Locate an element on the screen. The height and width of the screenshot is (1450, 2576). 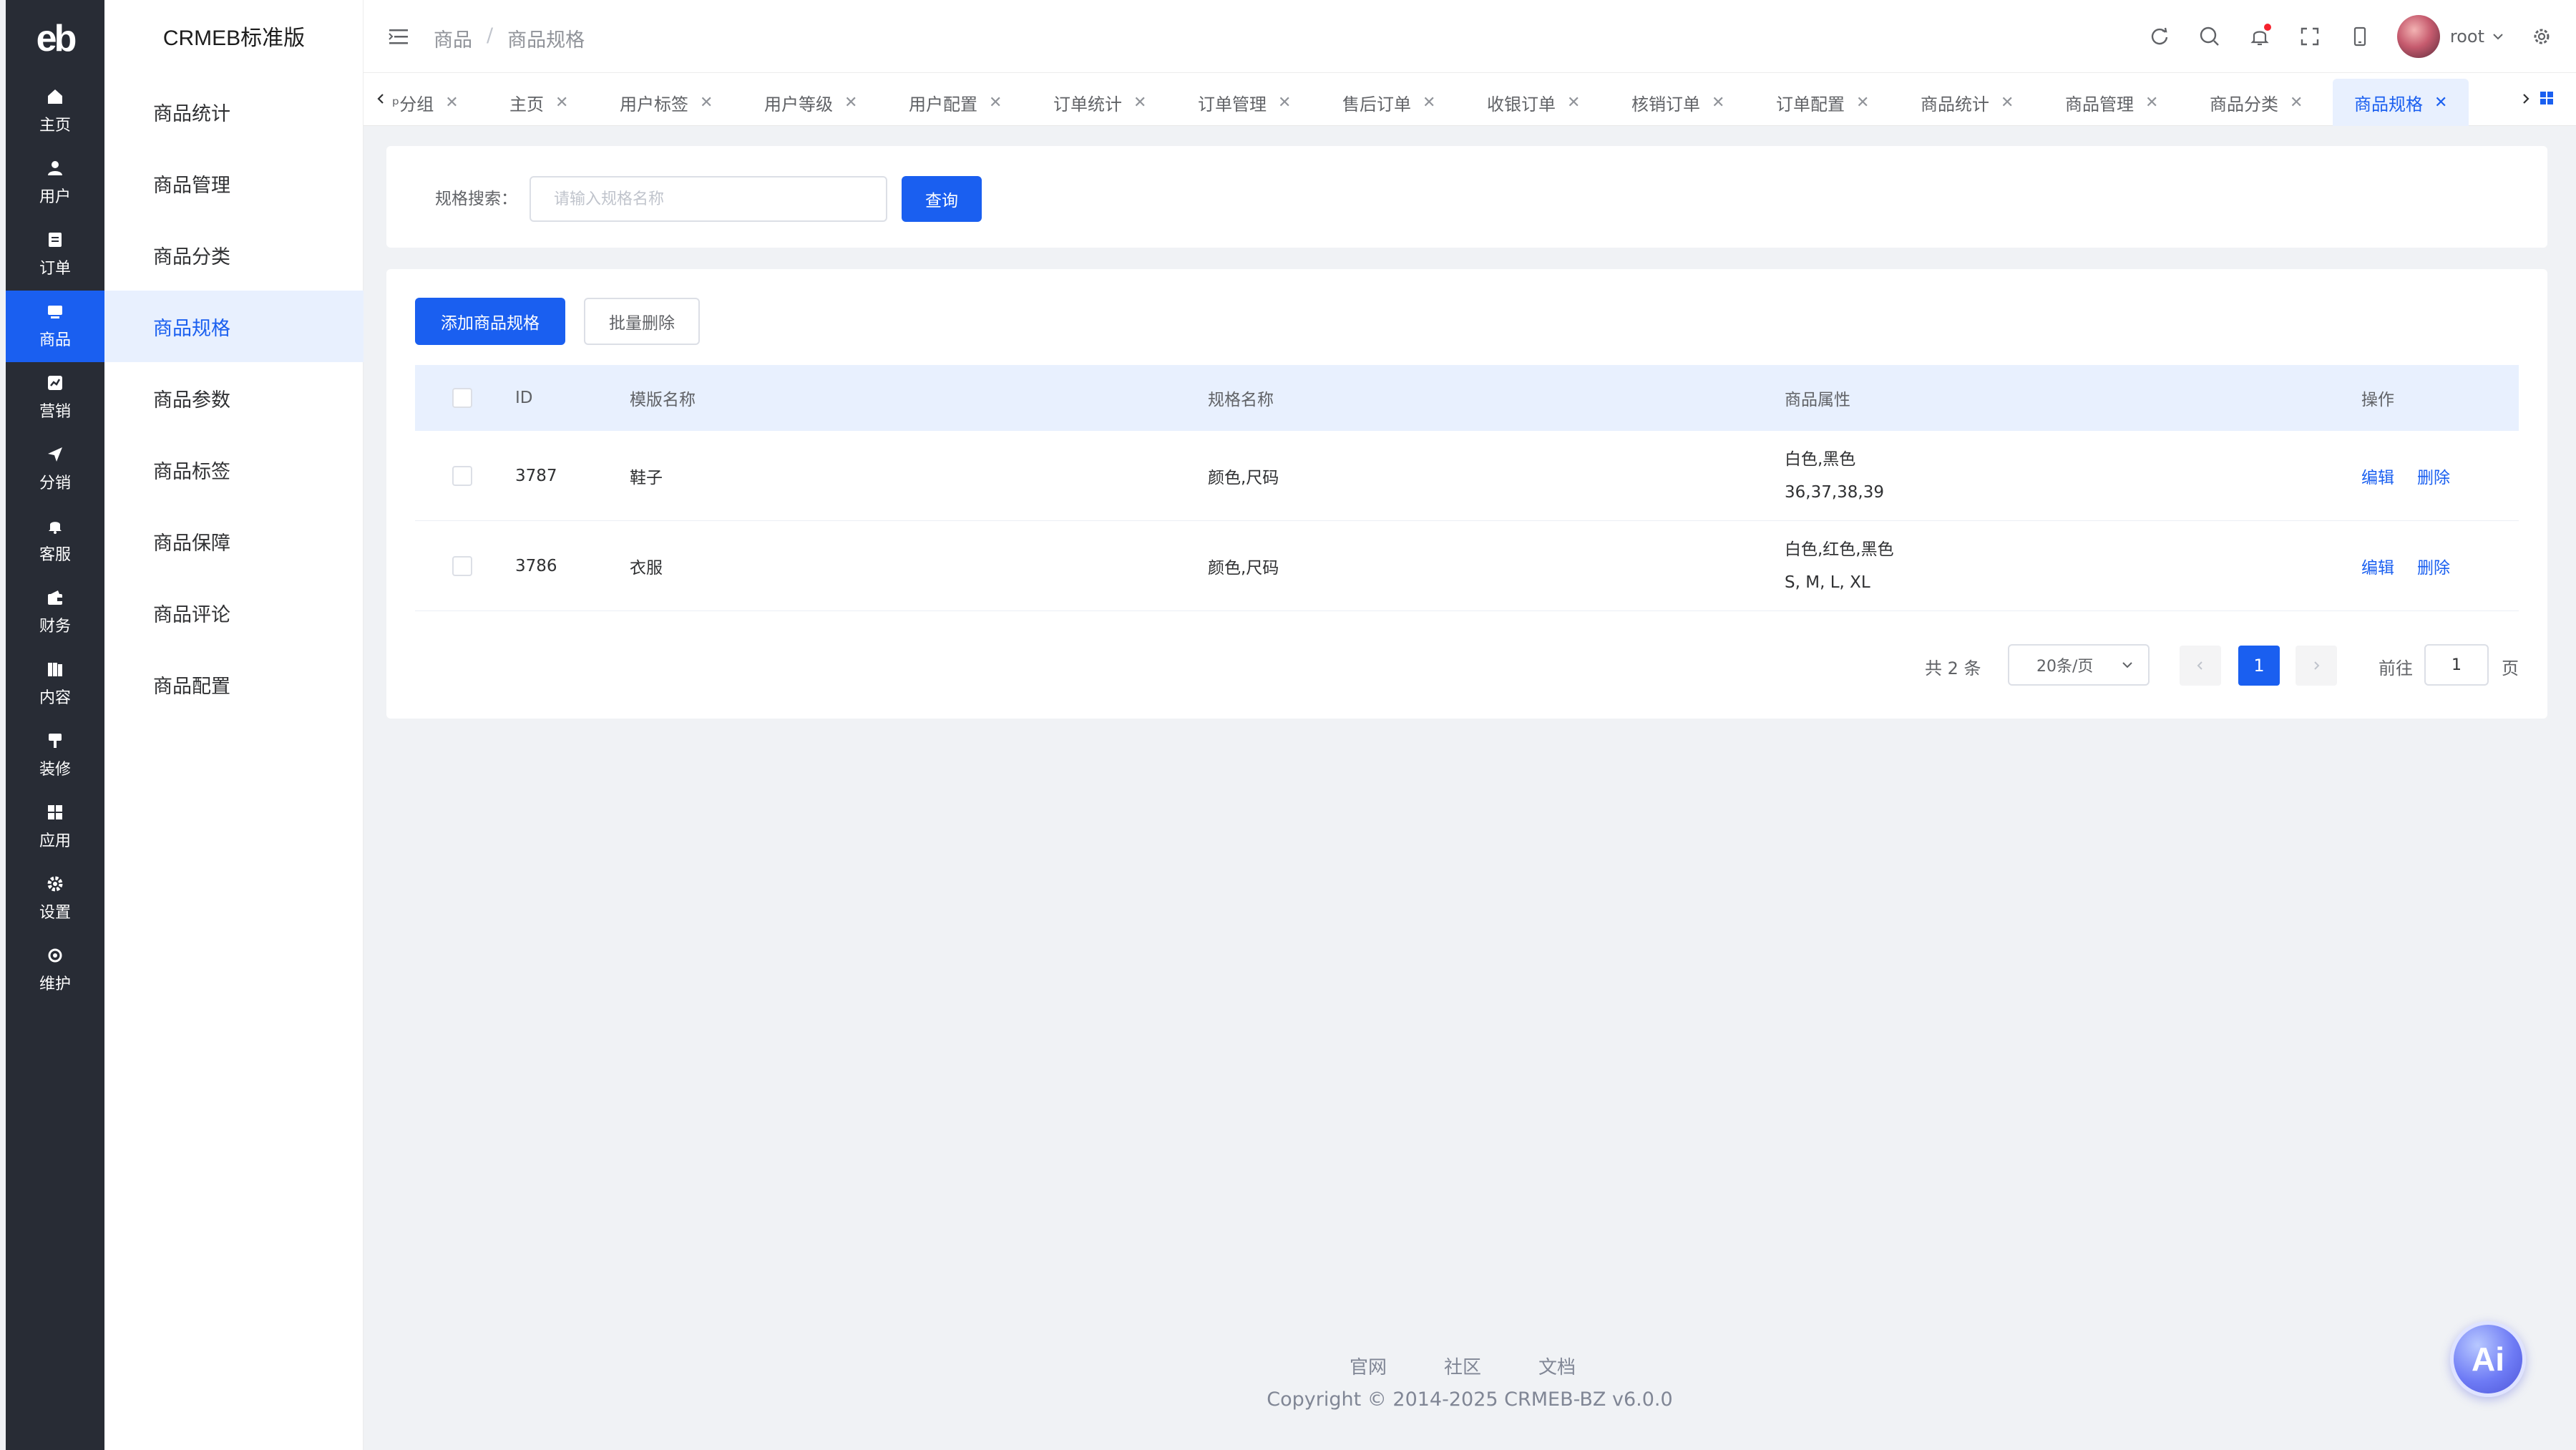
sidebar-item-product-tags: 商品标签 is located at coordinates (234, 469).